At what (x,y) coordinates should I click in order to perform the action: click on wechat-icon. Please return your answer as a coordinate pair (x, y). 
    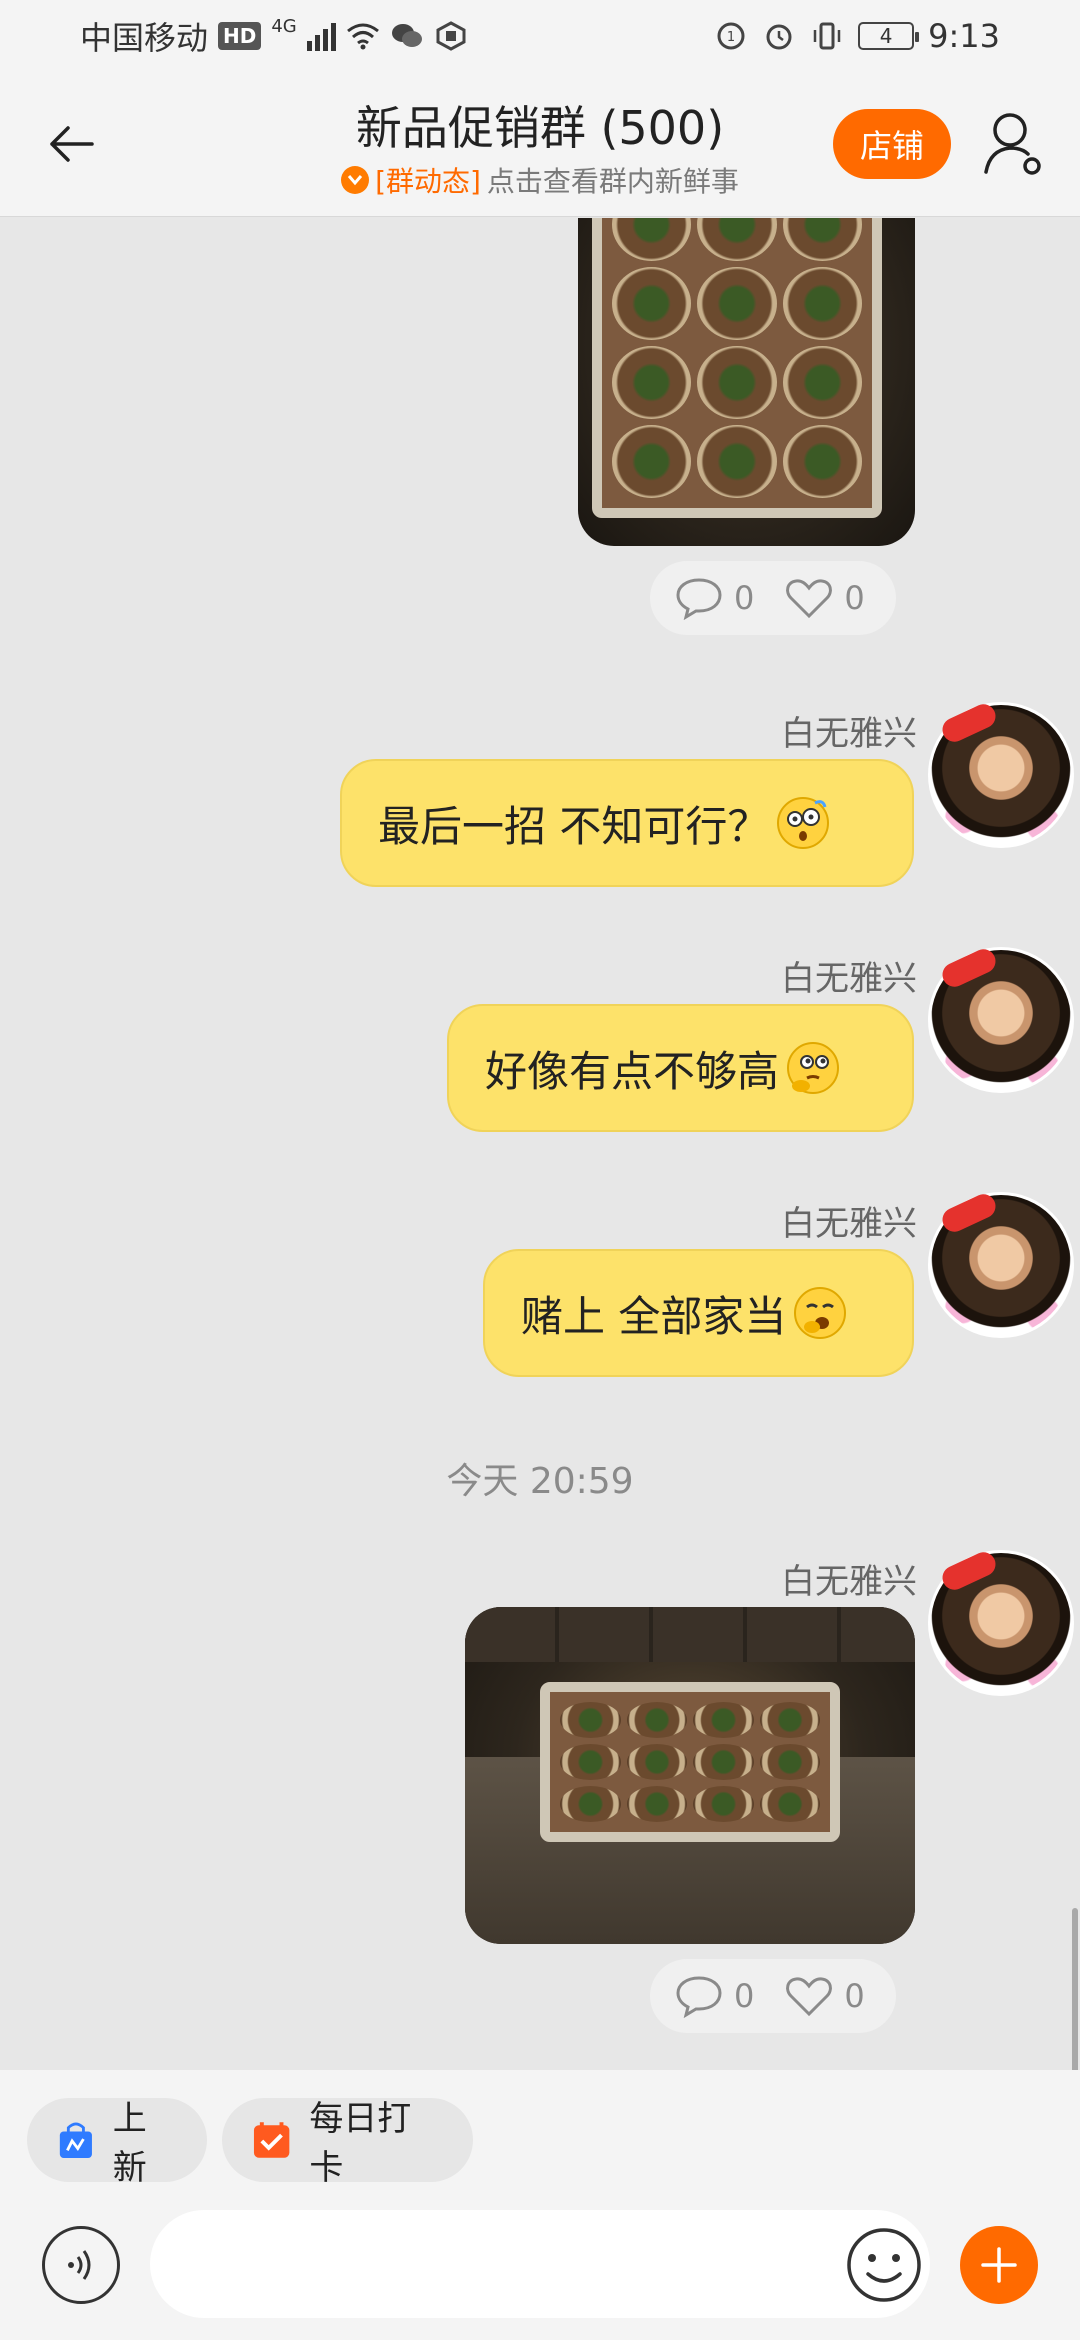
    Looking at the image, I should click on (406, 35).